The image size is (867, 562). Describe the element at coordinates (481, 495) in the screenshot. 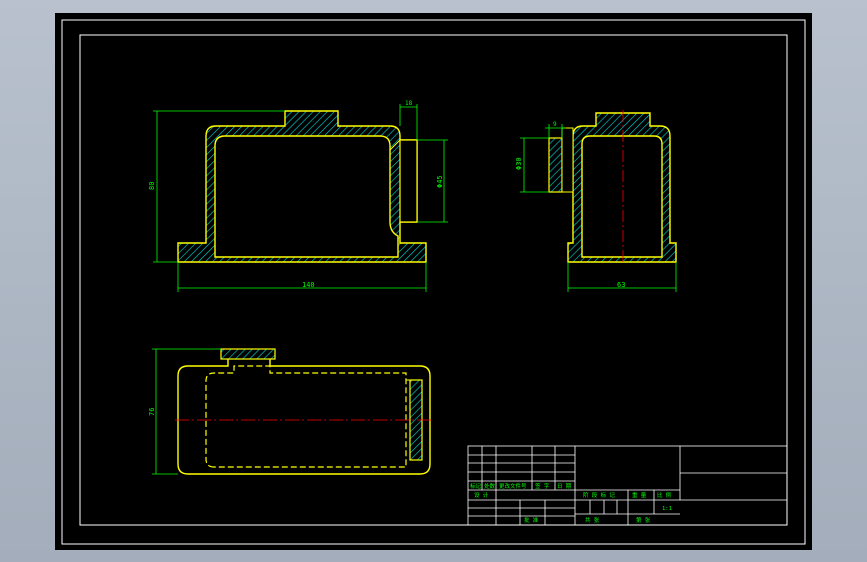

I see `tb-designer: 设 计` at that location.